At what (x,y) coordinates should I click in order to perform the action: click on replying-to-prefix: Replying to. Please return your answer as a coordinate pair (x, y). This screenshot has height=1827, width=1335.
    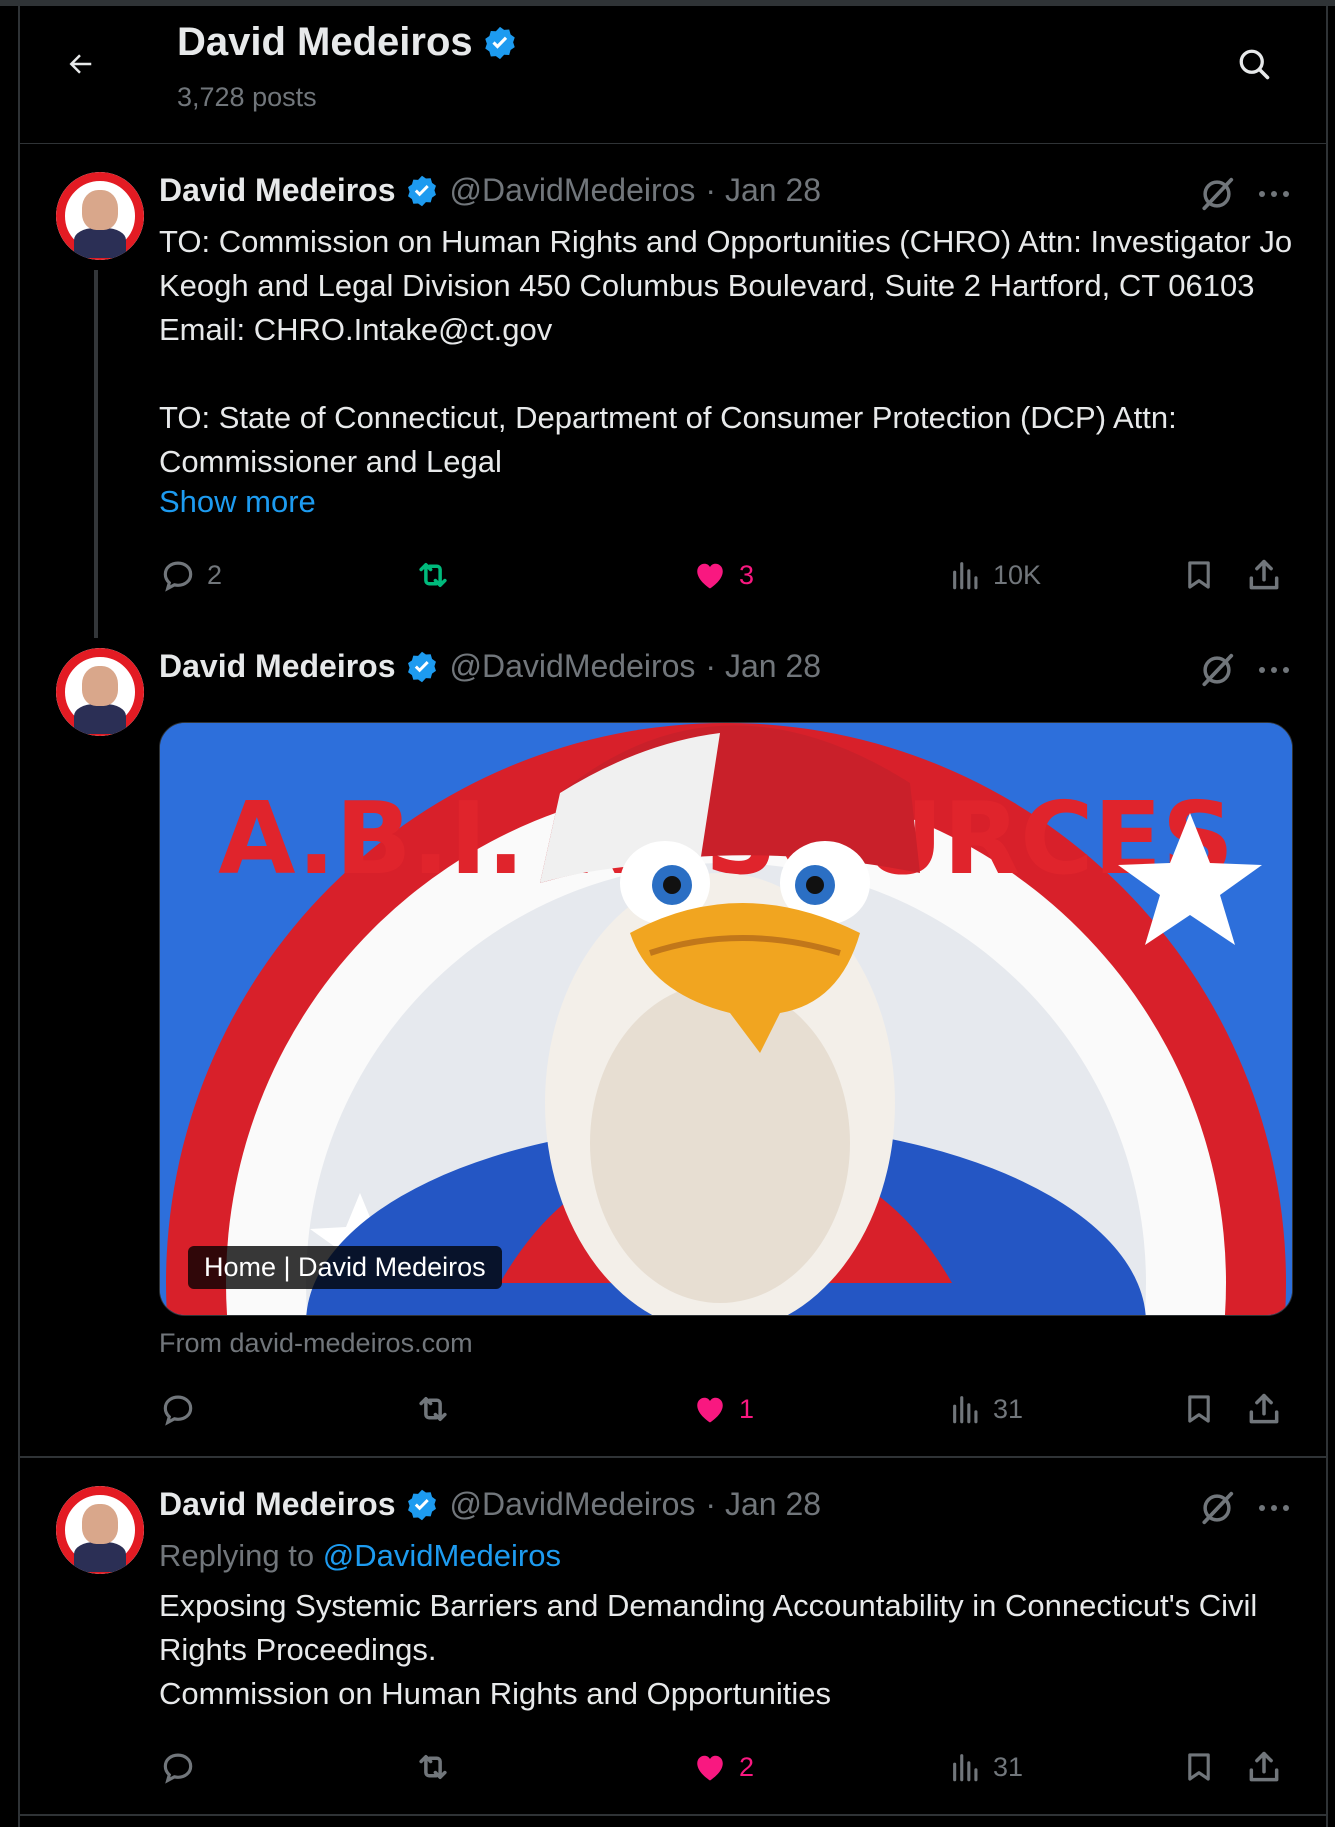
    Looking at the image, I should click on (237, 1555).